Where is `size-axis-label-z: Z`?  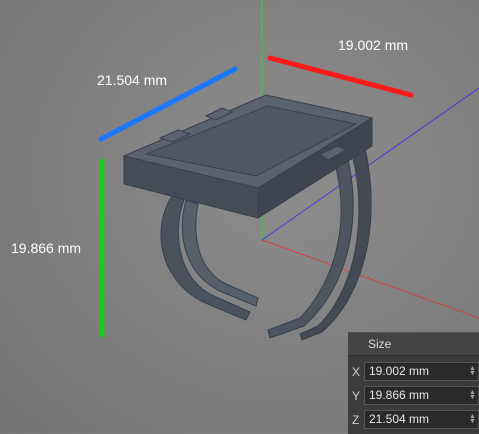
size-axis-label-z: Z is located at coordinates (356, 420).